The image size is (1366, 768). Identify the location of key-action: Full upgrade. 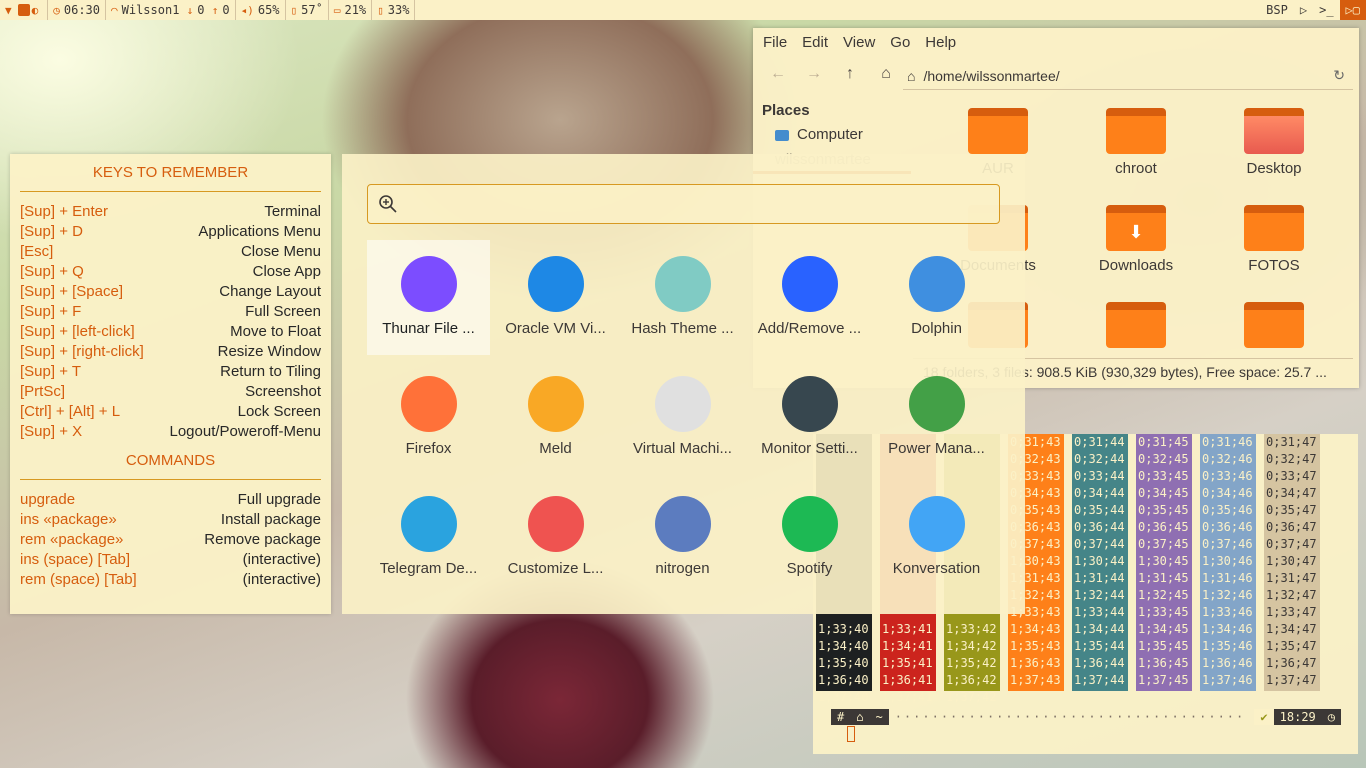
(279, 499).